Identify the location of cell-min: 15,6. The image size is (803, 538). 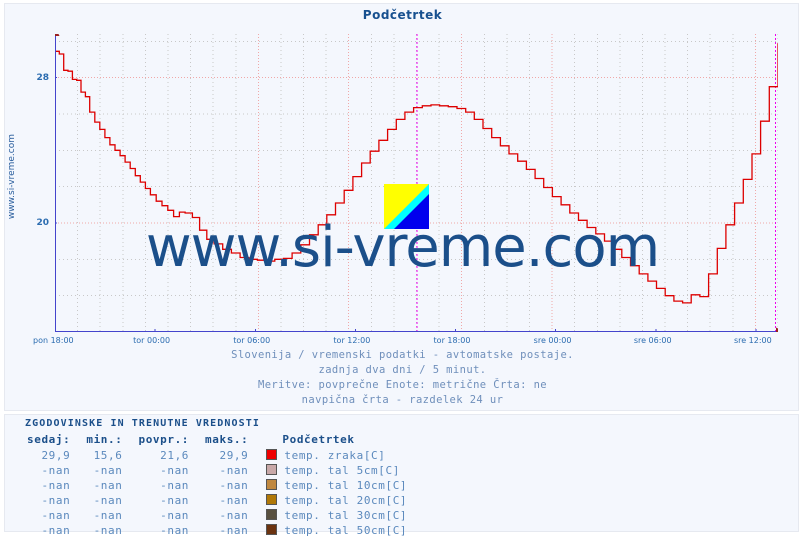
(108, 455).